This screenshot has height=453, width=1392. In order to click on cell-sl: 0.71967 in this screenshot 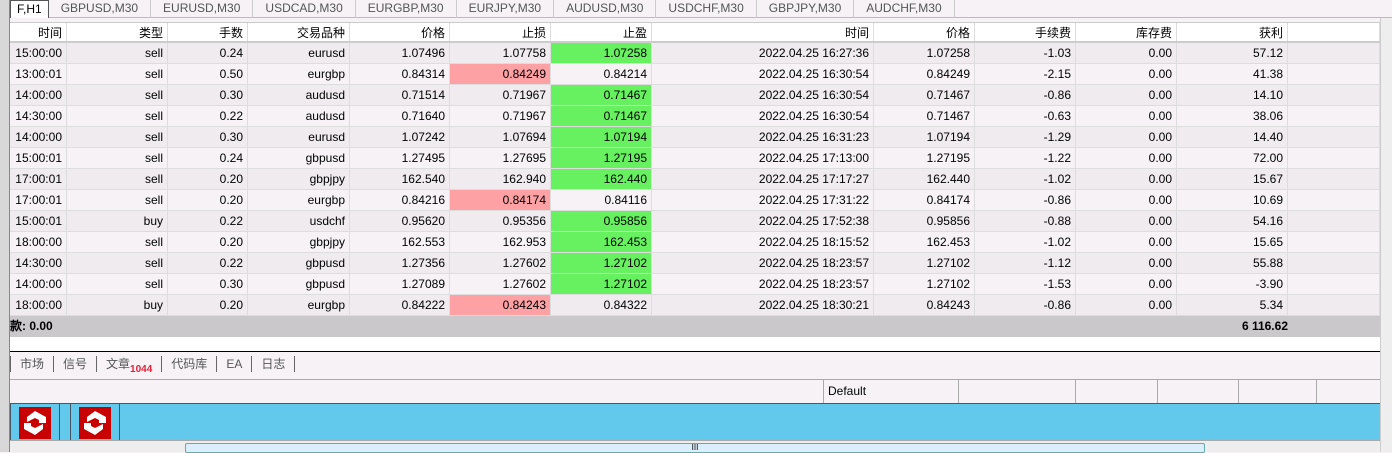, I will do `click(500, 95)`.